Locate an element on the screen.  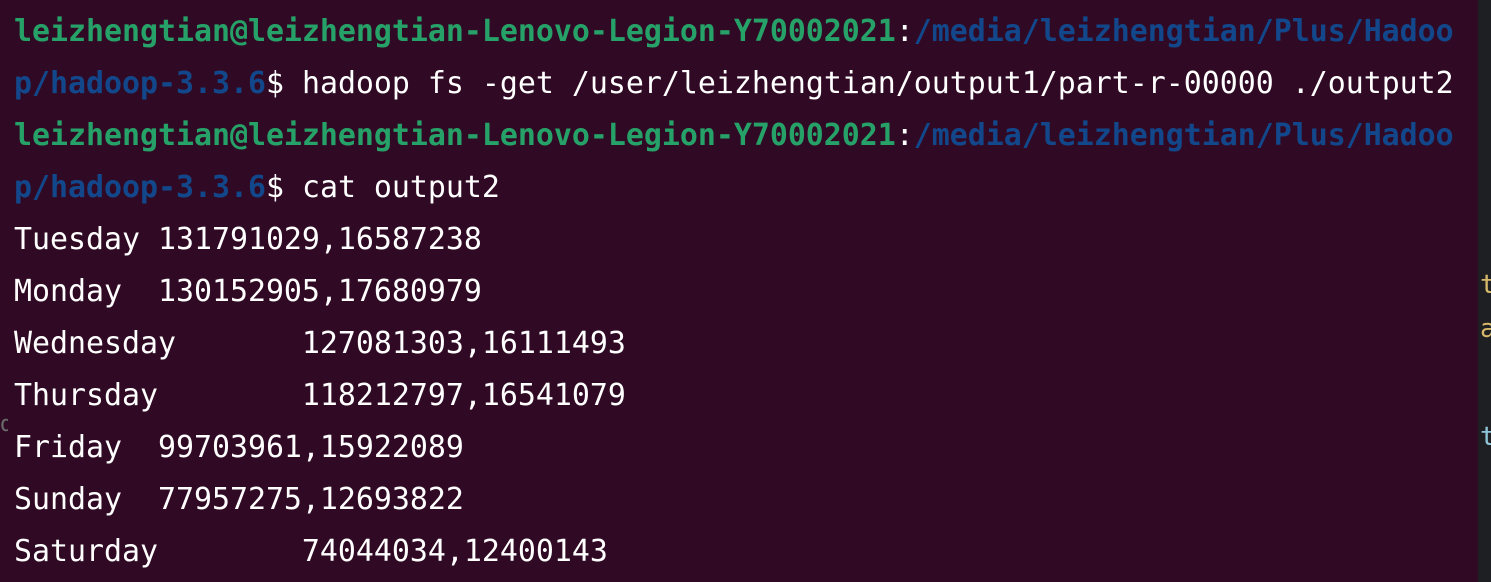
output-line: Saturday 74044034,12400143 is located at coordinates (311, 551).